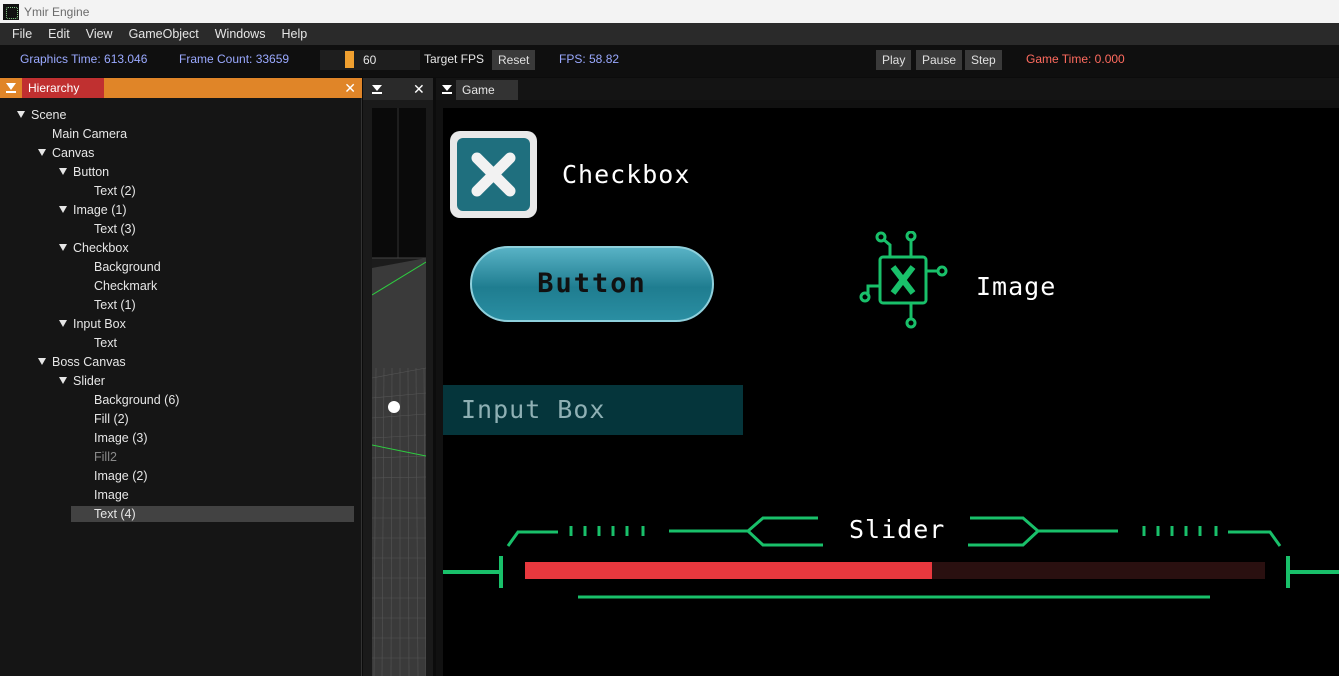  I want to click on target-fps-slider: 60, so click(370, 60).